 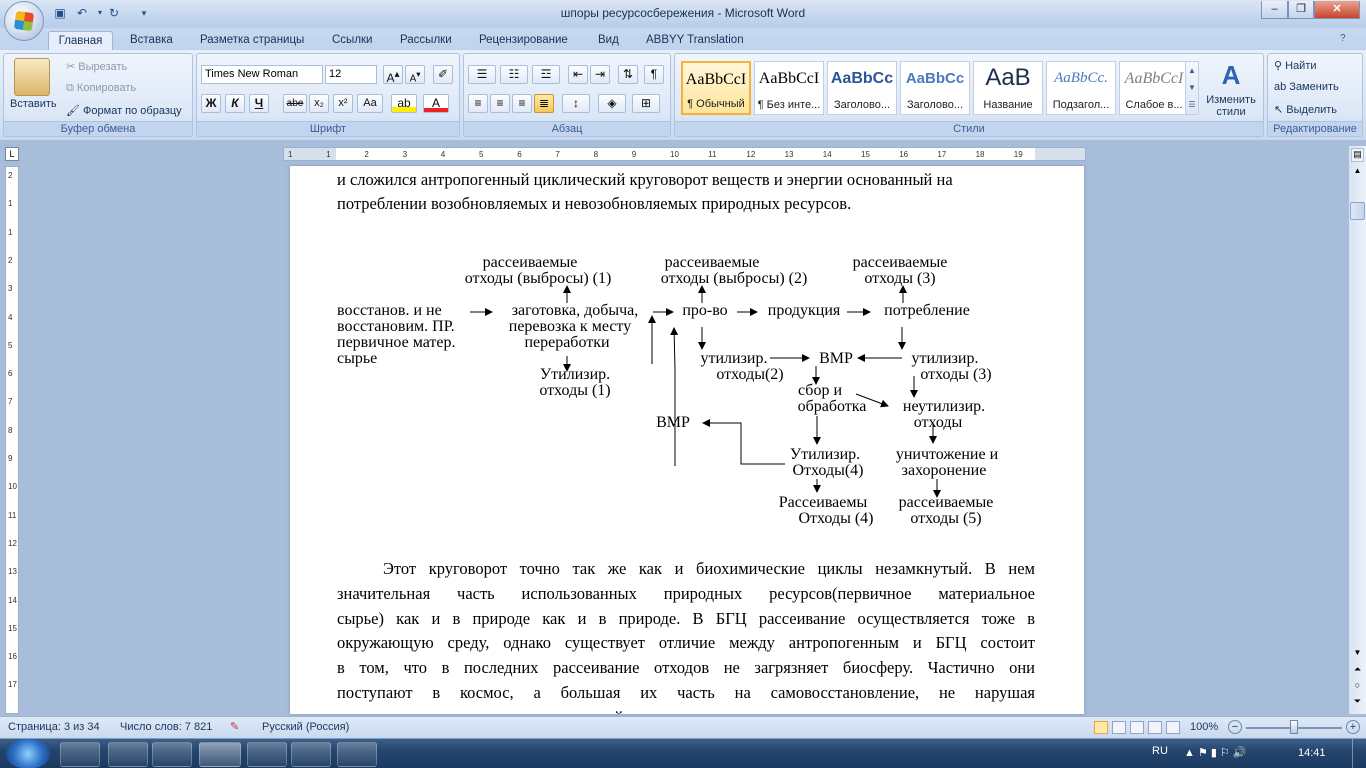 What do you see at coordinates (1235, 727) in the screenshot?
I see `zoom-out-icon: −` at bounding box center [1235, 727].